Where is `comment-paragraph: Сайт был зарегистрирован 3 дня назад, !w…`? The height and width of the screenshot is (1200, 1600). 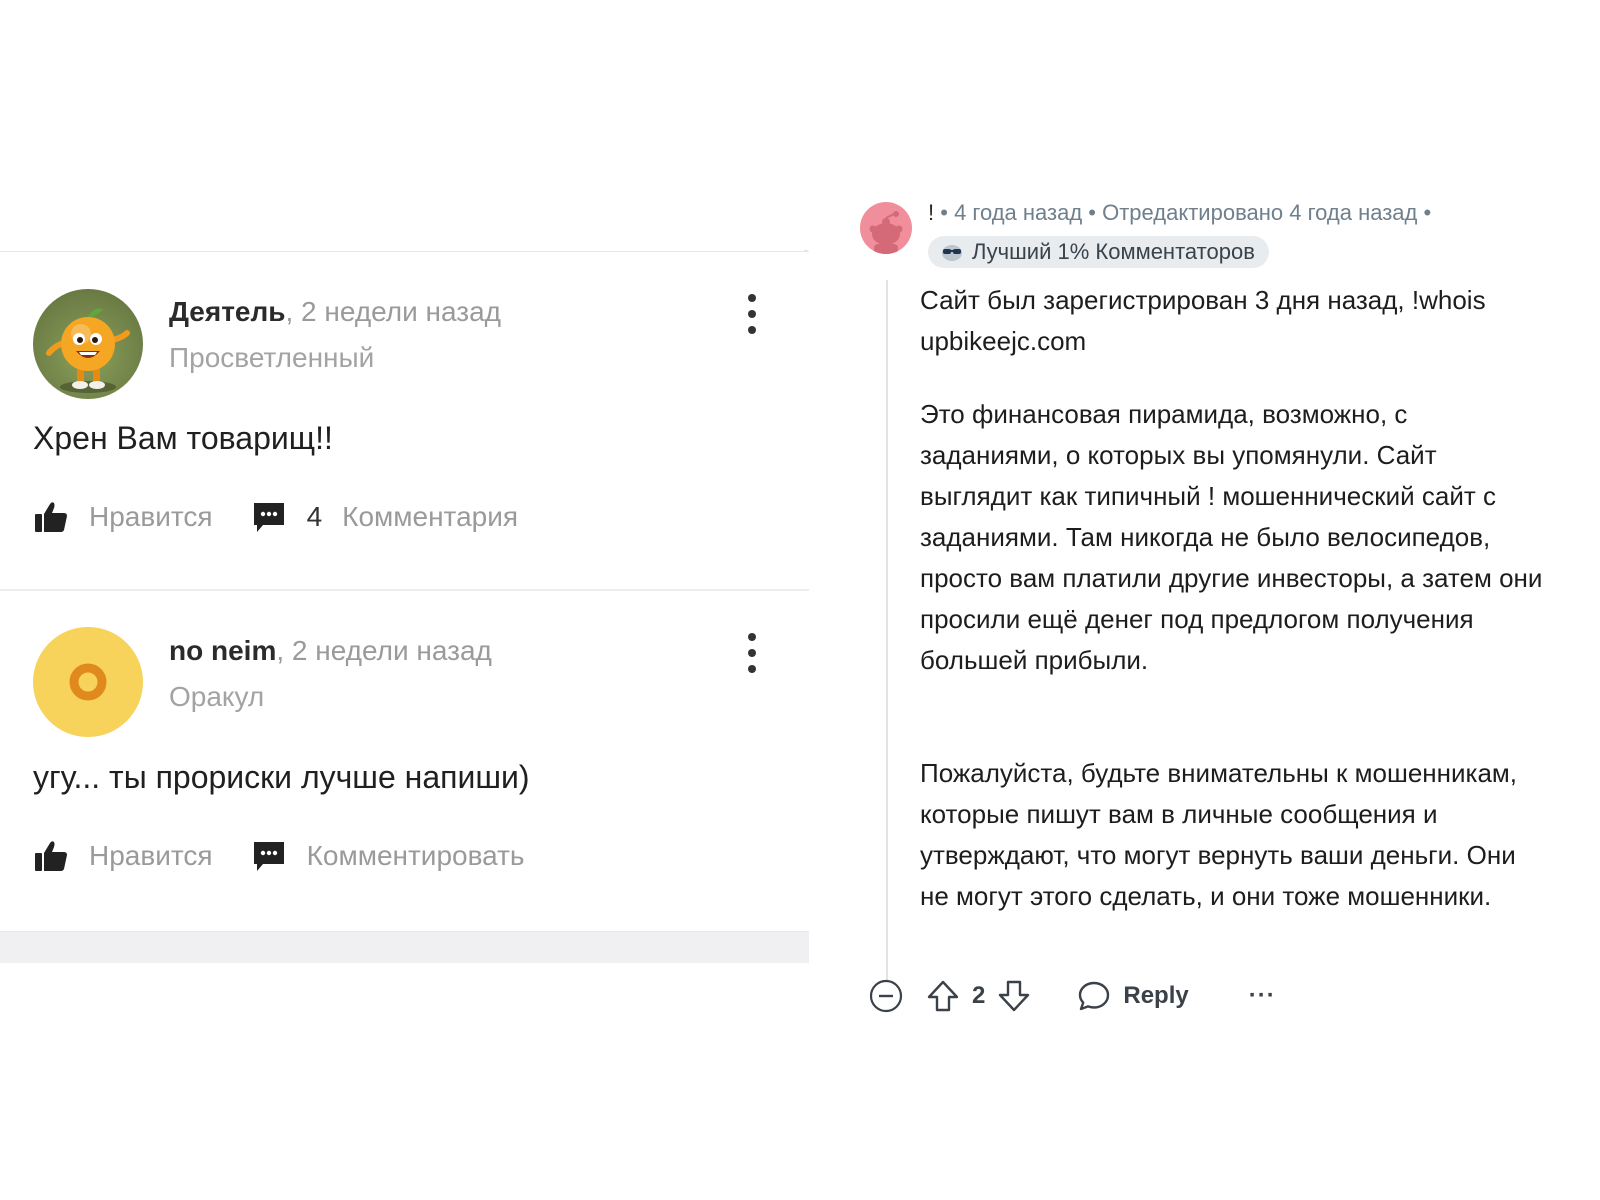 comment-paragraph: Сайт был зарегистрирован 3 дня назад, !w… is located at coordinates (1203, 320).